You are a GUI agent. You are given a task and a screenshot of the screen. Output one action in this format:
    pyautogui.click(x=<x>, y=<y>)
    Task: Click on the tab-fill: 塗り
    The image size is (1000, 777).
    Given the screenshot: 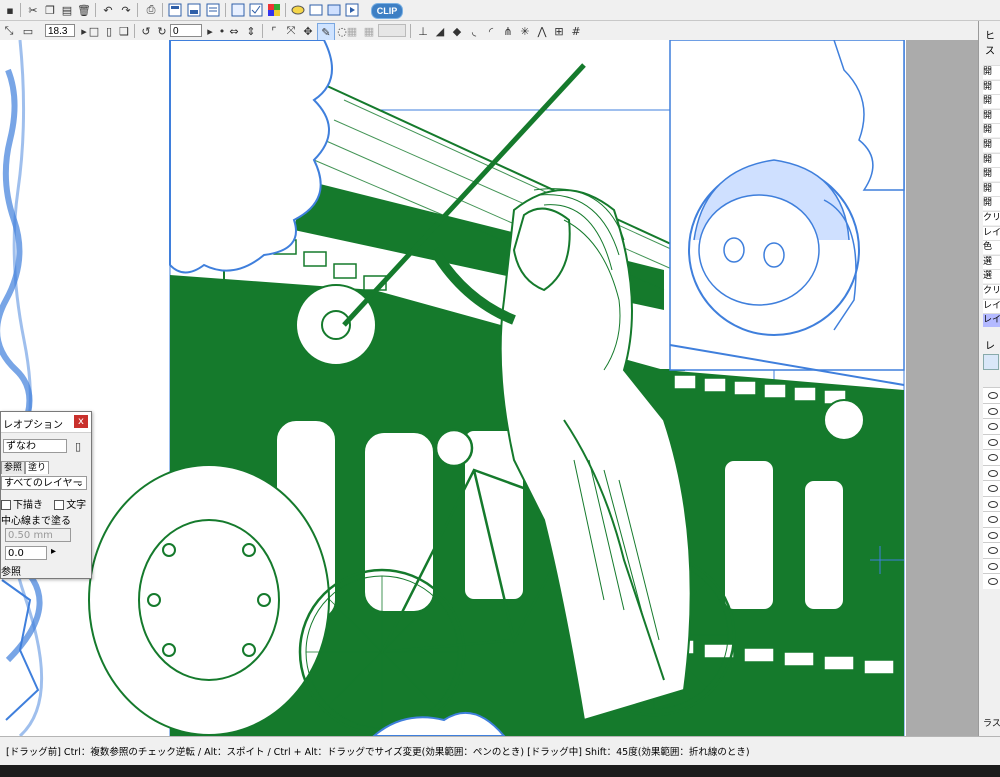 What is the action you would take?
    pyautogui.click(x=37, y=467)
    